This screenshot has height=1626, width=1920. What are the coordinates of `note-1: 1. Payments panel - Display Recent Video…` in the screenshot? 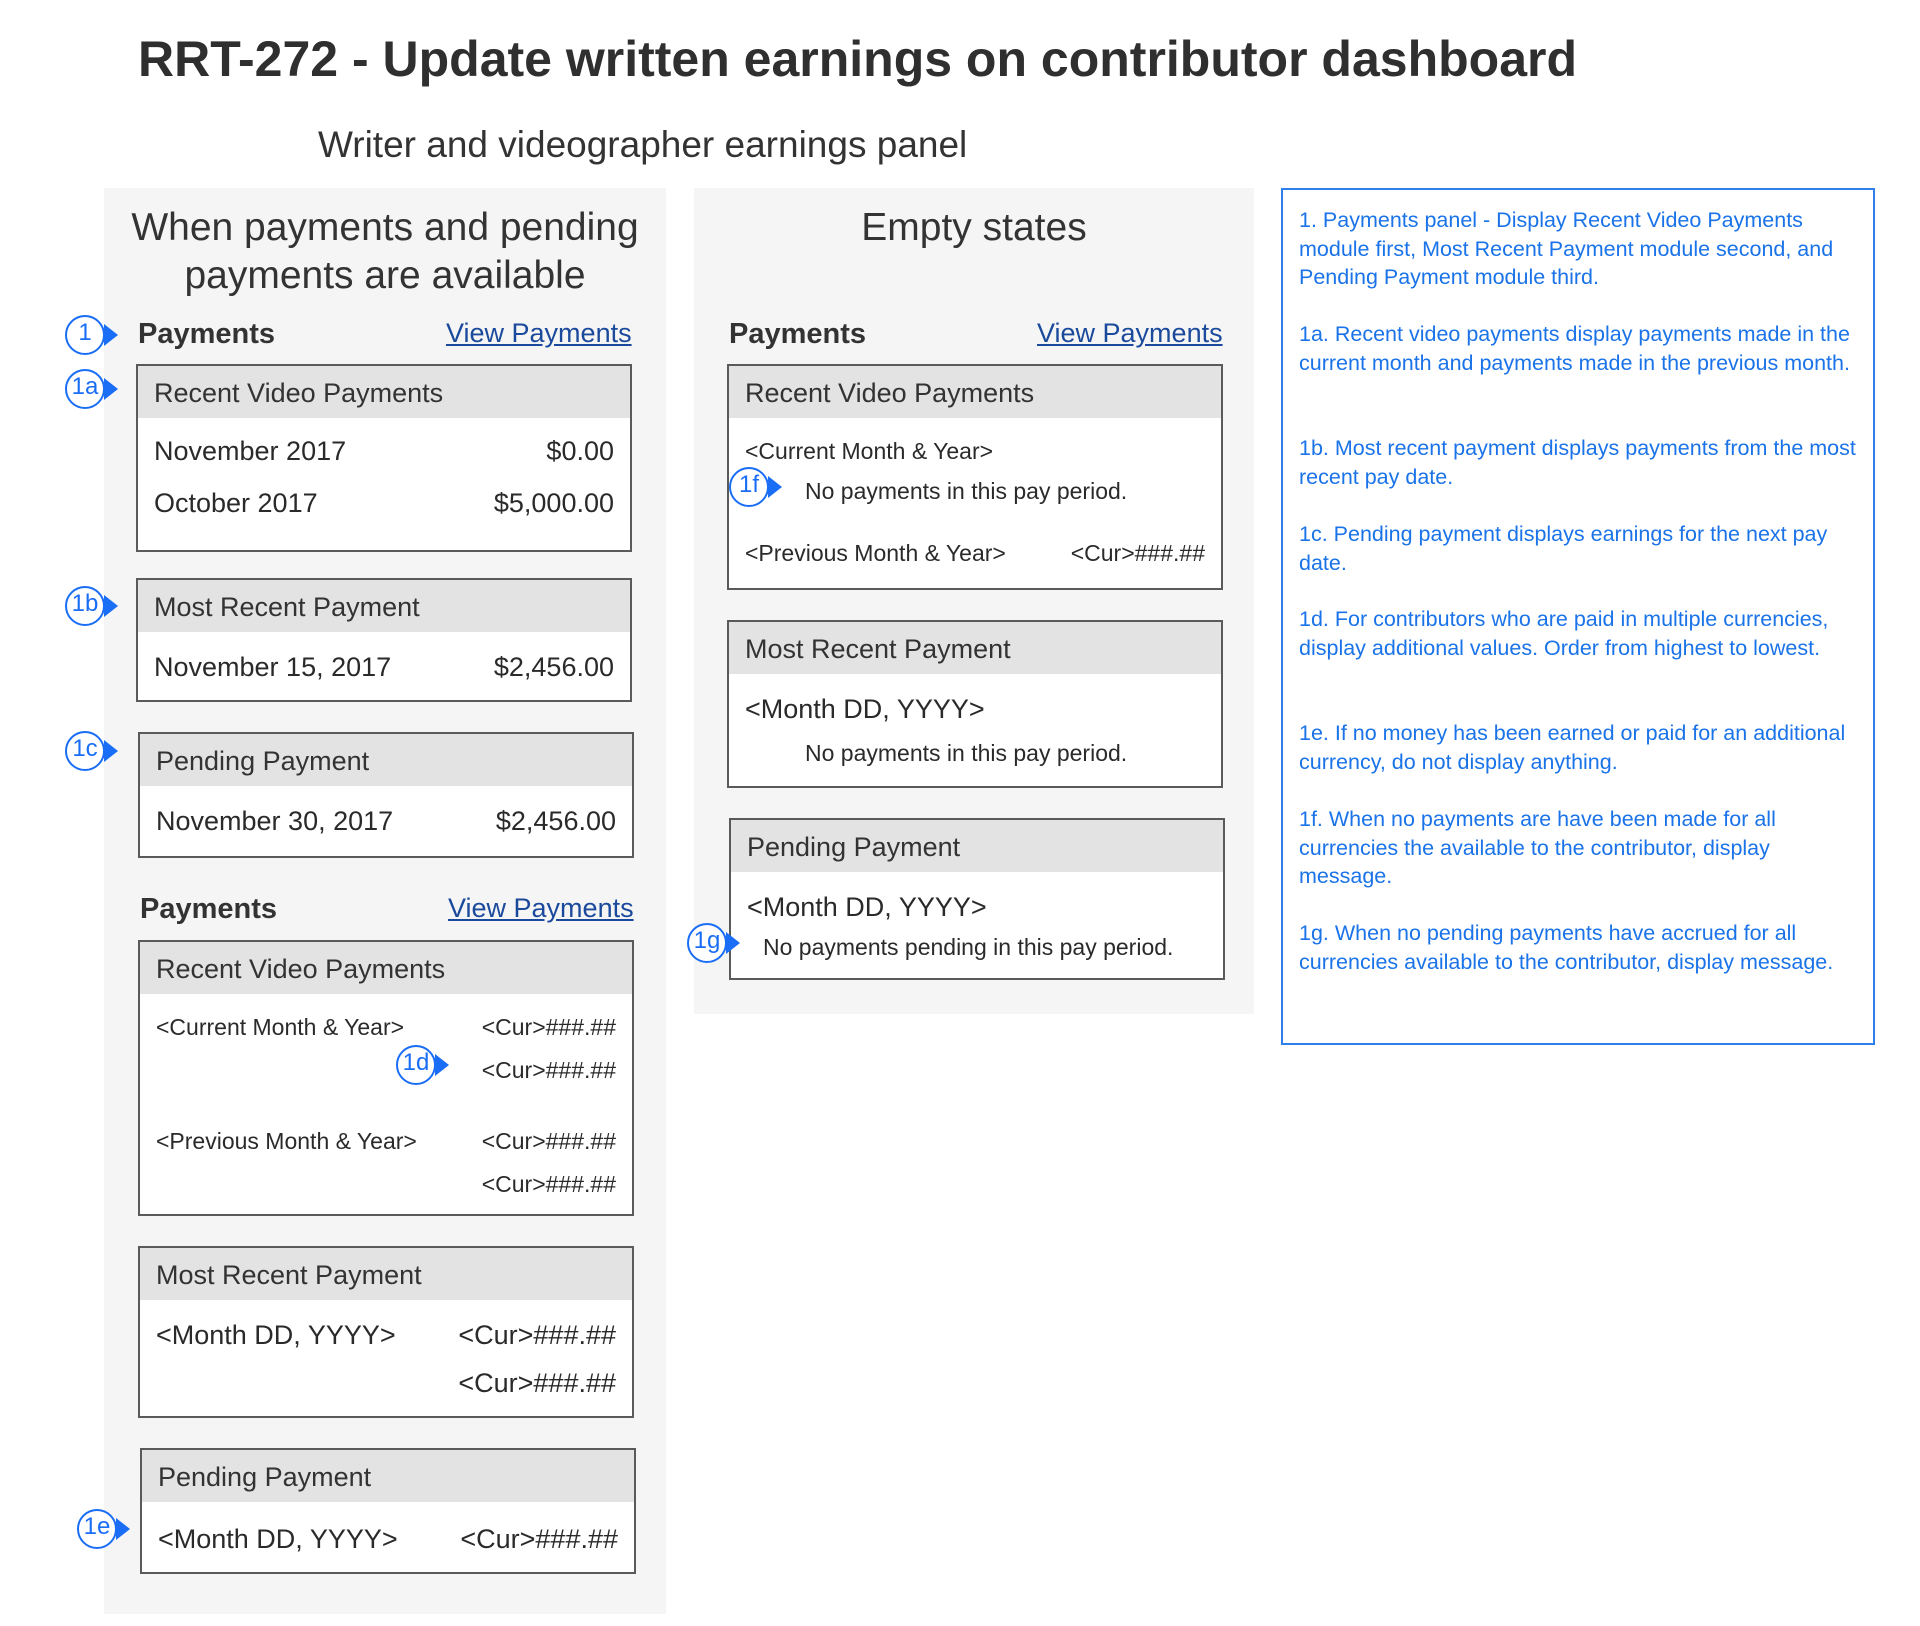 It's located at (1566, 248).